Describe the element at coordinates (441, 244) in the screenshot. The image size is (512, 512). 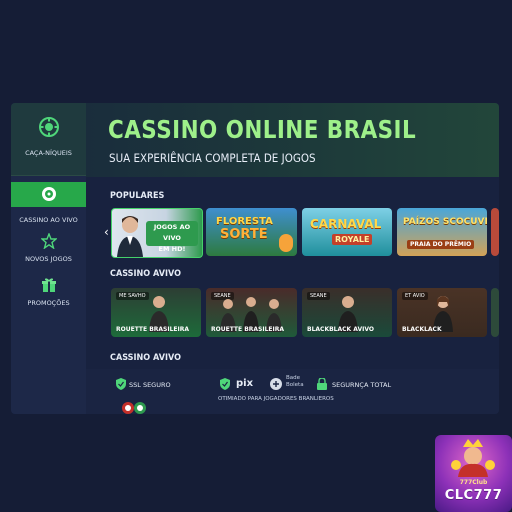
I see `game-subtitle: PRAIA DO PRÊMIO` at that location.